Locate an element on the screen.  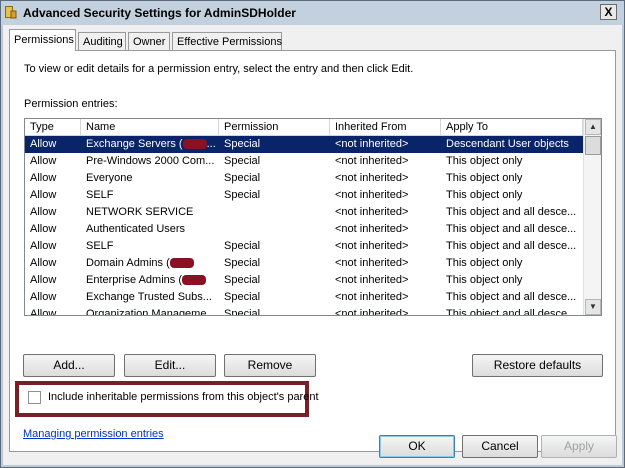
cell-apply-to: Descendant User objects is located at coordinates (507, 144).